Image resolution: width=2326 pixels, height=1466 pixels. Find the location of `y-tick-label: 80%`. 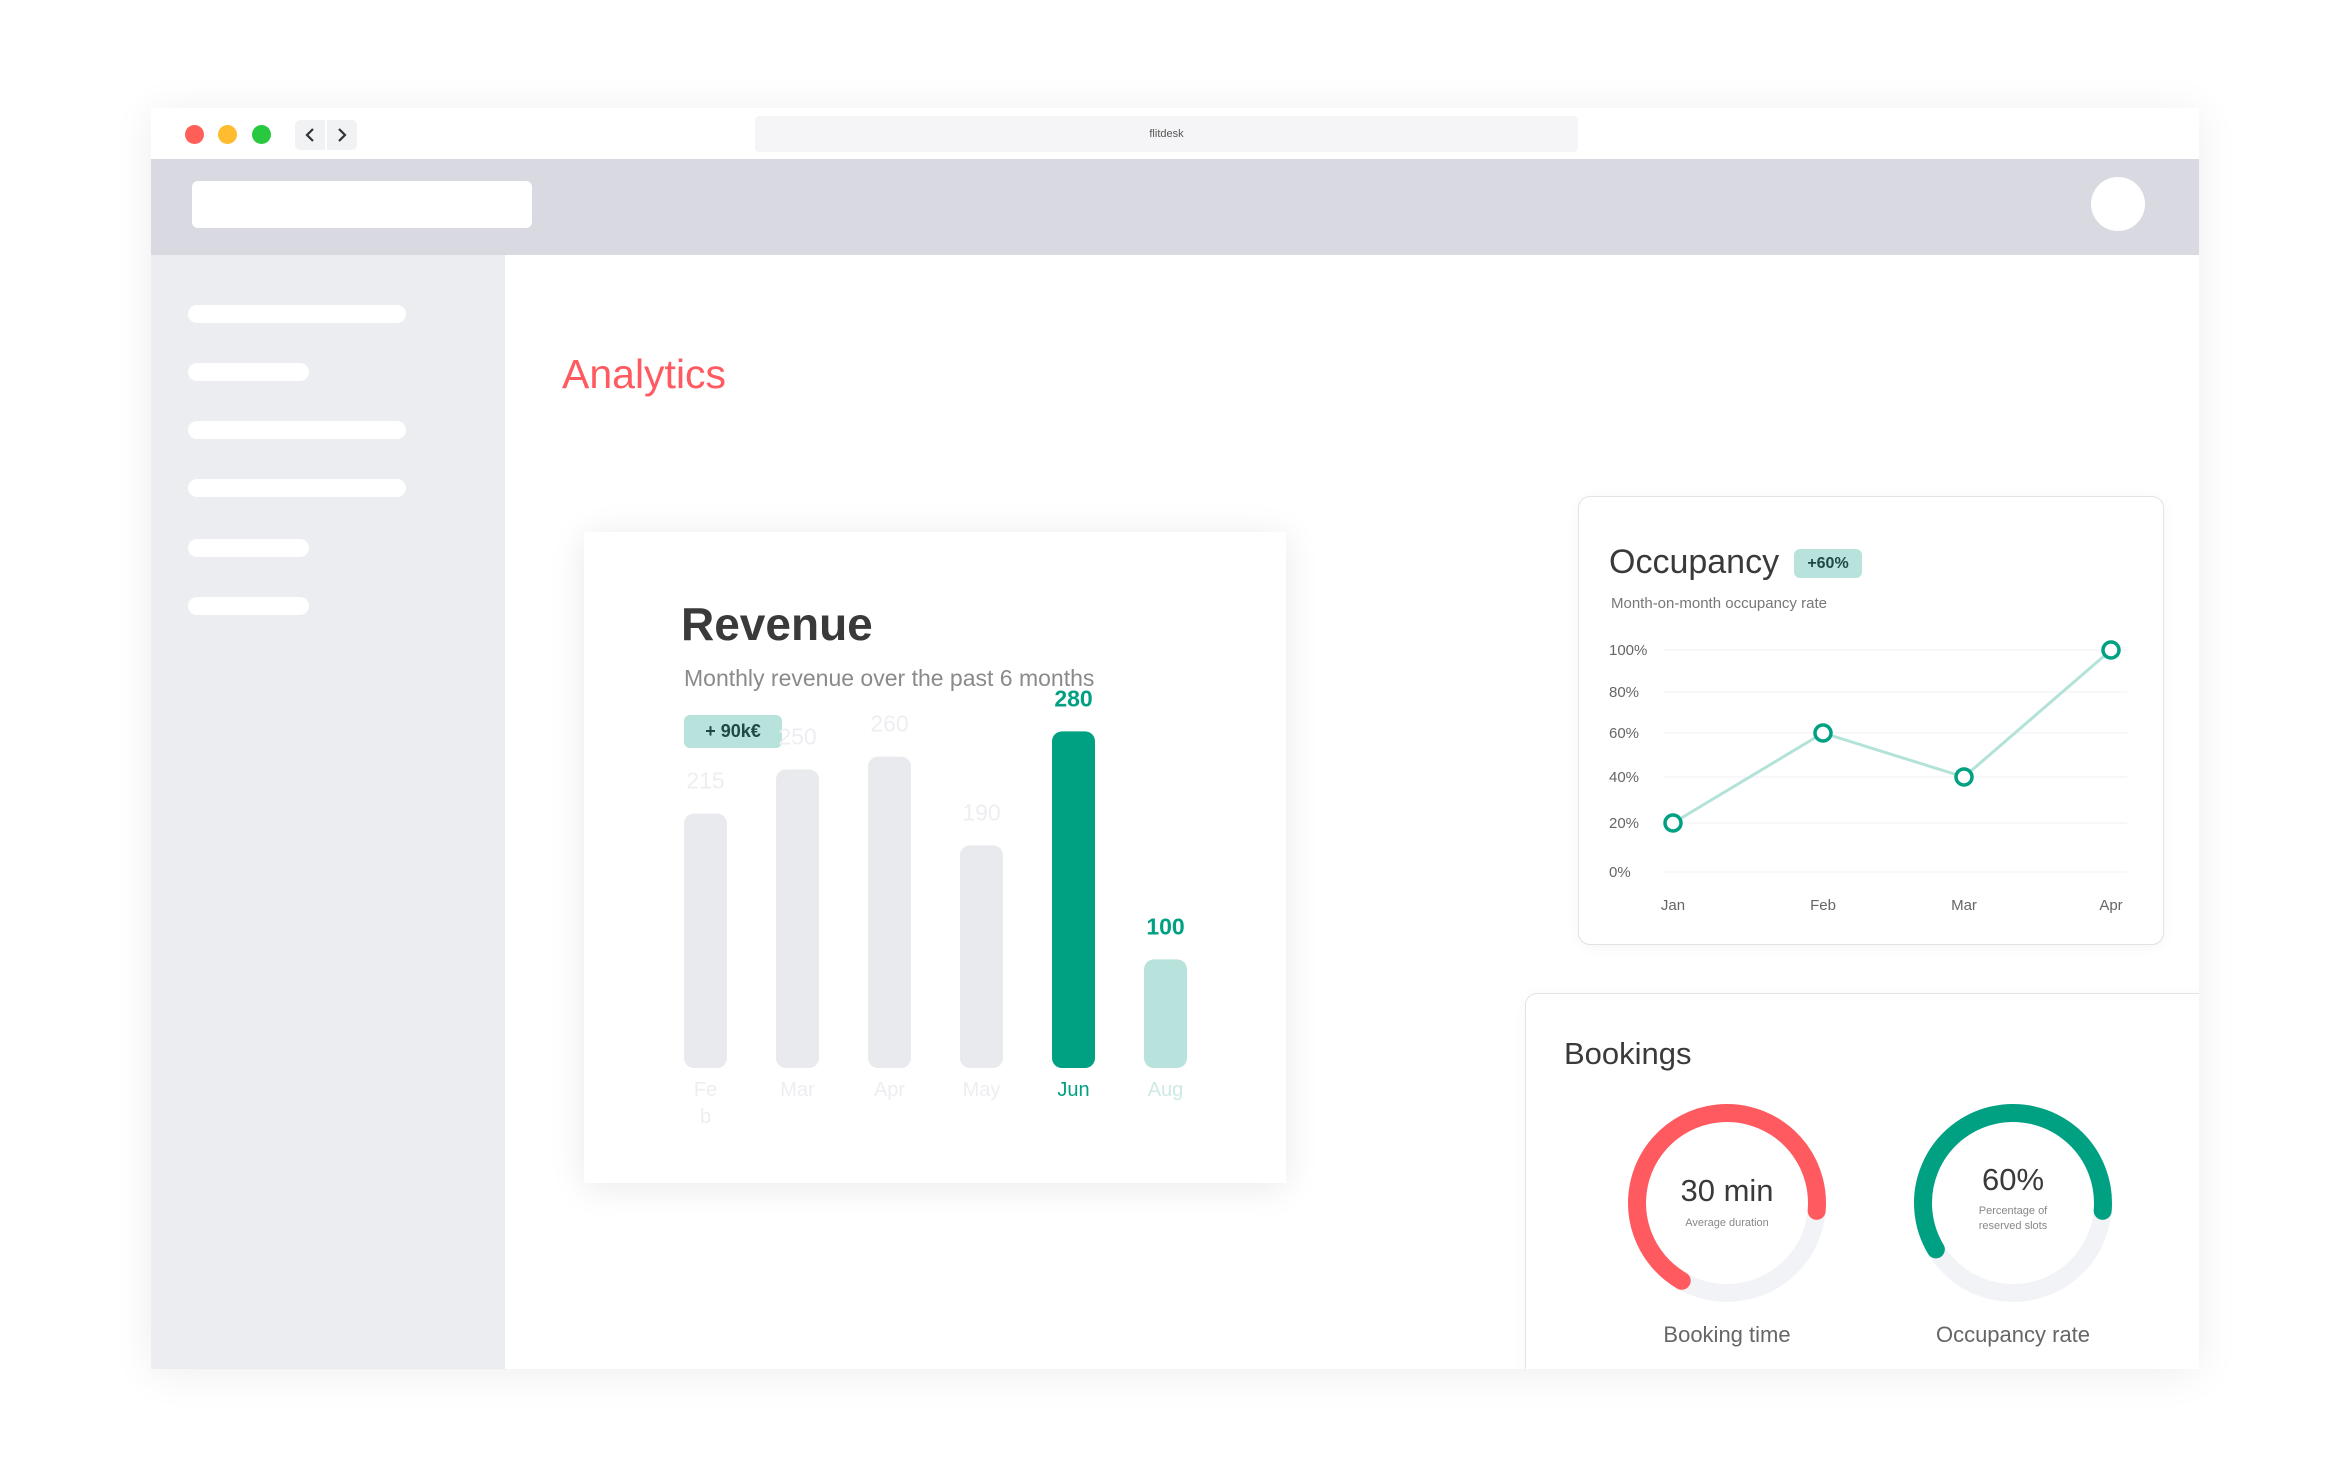

y-tick-label: 80% is located at coordinates (1624, 692).